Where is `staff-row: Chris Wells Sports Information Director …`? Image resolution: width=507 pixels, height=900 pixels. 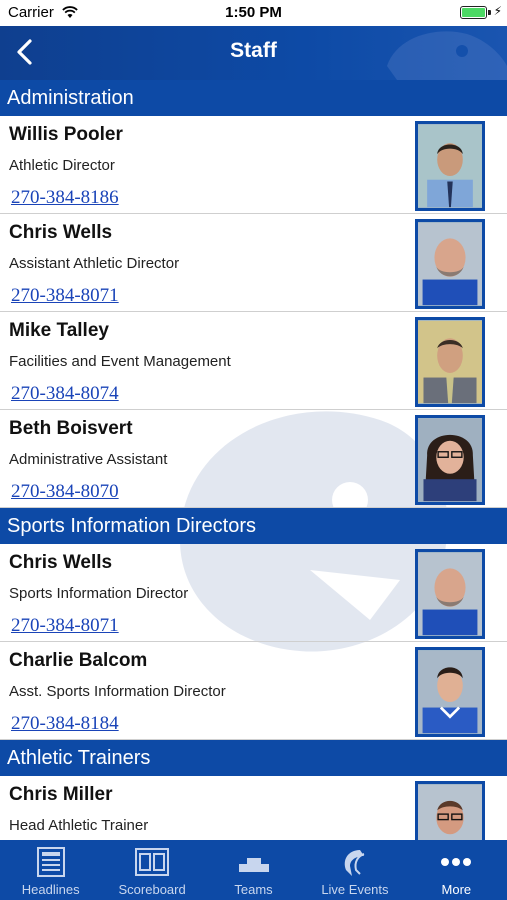 staff-row: Chris Wells Sports Information Director … is located at coordinates (253, 593).